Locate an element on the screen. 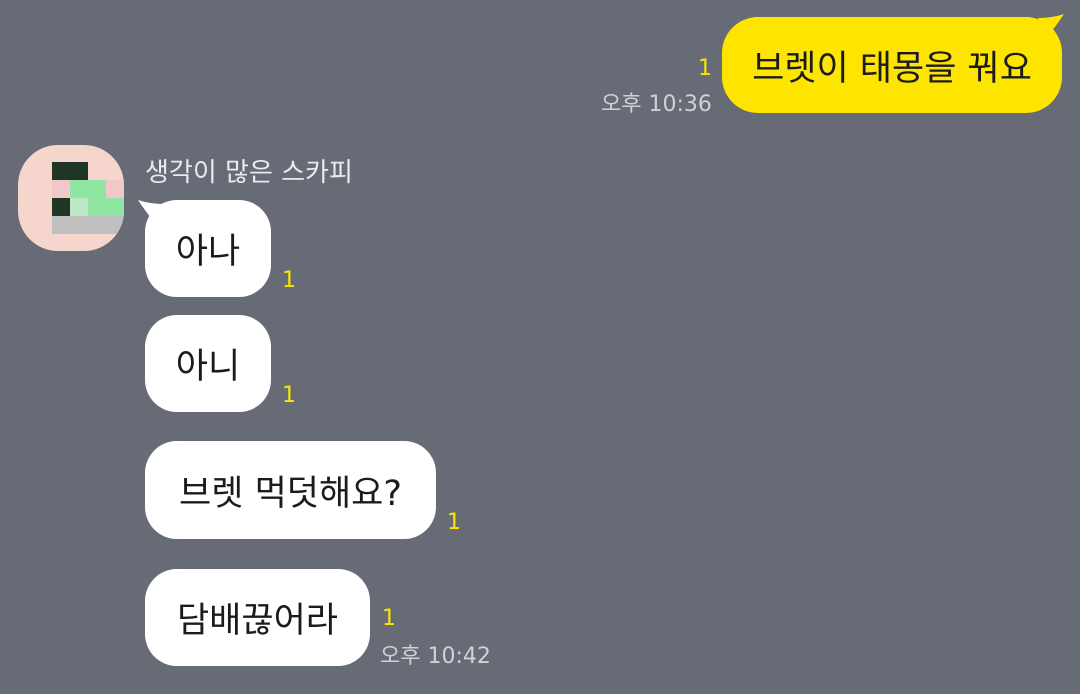 Image resolution: width=1080 pixels, height=694 pixels. message-time: 오후 10:42 is located at coordinates (435, 656).